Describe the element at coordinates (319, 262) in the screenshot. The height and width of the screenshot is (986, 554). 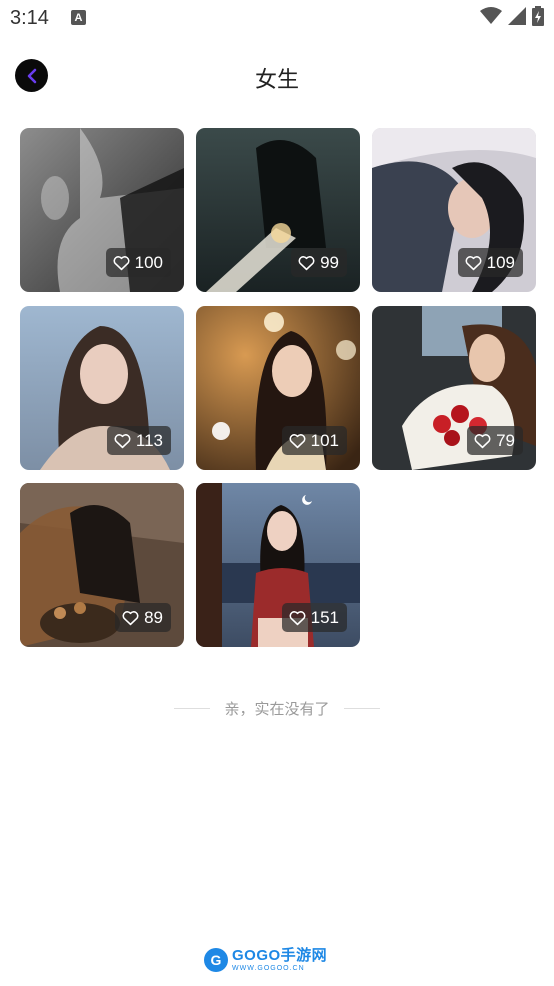
I see `like-badge: 99` at that location.